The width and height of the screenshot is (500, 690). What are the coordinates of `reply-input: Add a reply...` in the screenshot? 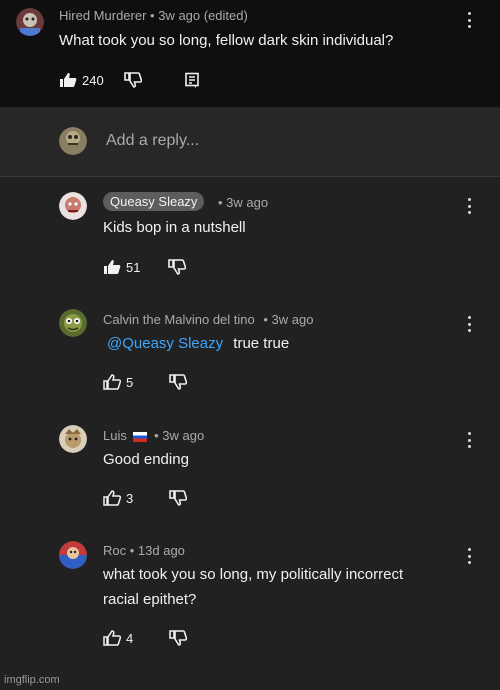 It's located at (152, 141).